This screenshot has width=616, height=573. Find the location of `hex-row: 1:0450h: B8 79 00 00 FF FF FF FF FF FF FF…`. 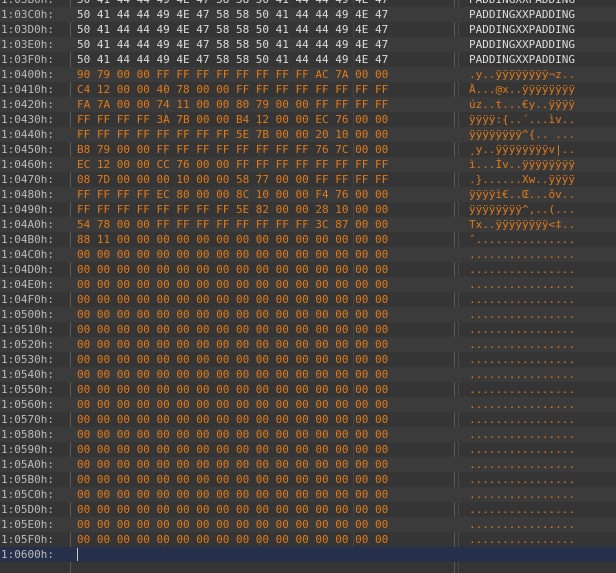

hex-row: 1:0450h: B8 79 00 00 FF FF FF FF FF FF FF… is located at coordinates (308, 149).